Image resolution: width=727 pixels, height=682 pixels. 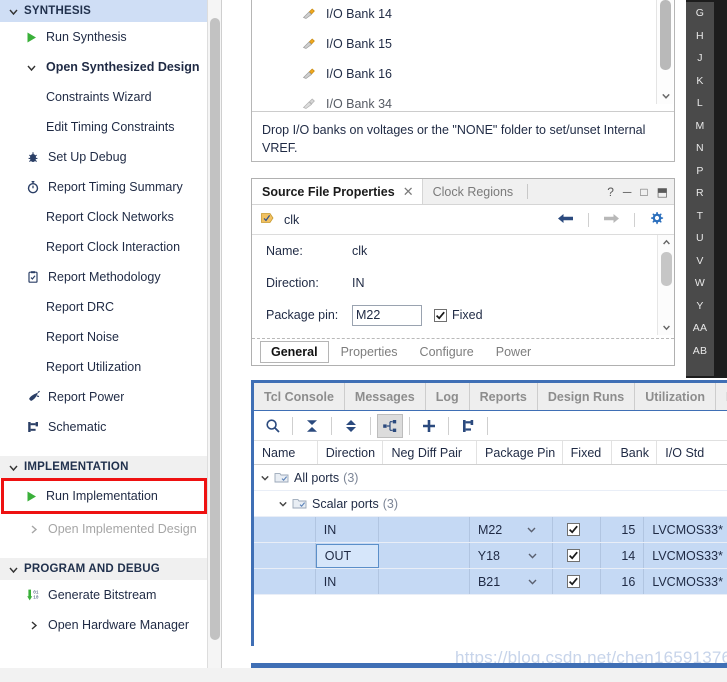 What do you see at coordinates (273, 426) in the screenshot?
I see `search-icon` at bounding box center [273, 426].